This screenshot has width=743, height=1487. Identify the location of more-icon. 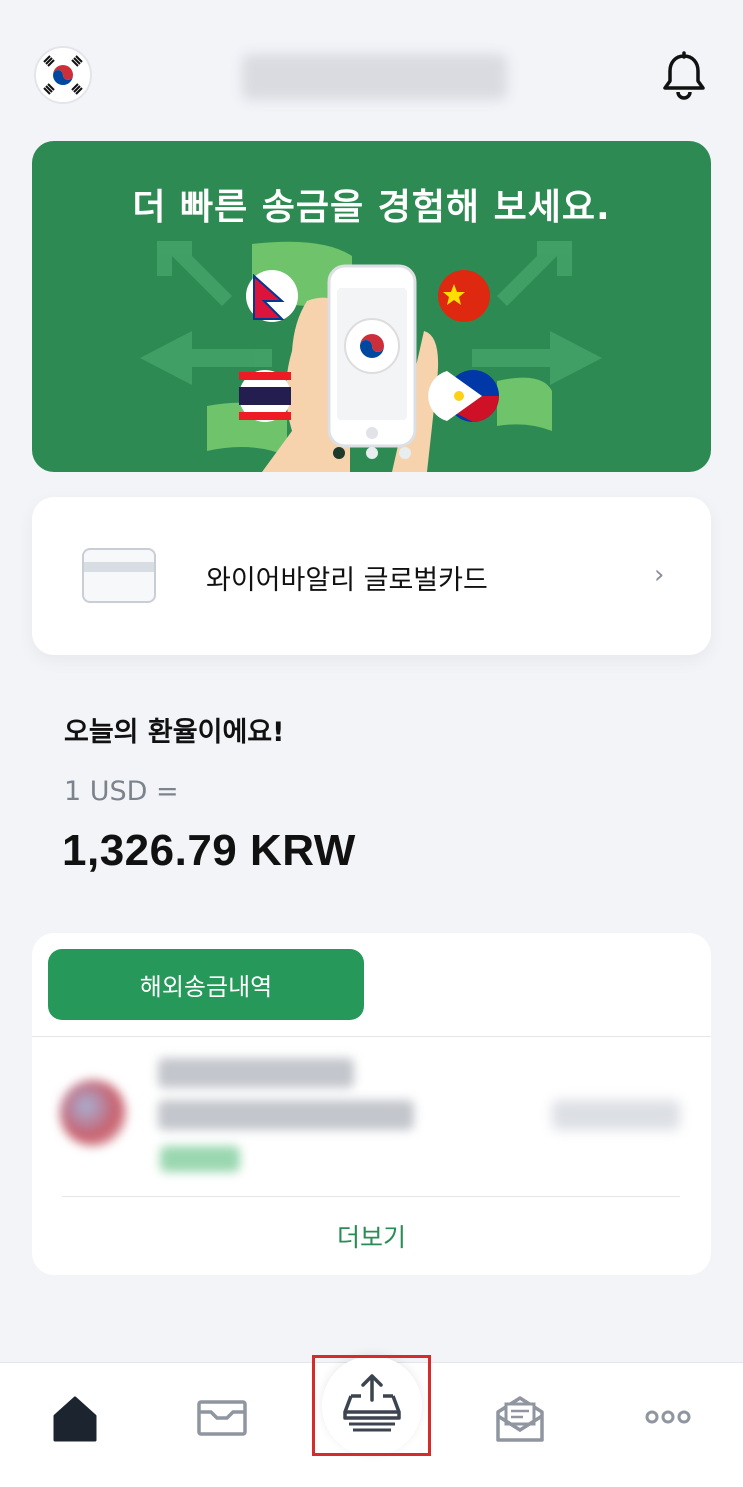
(670, 1418).